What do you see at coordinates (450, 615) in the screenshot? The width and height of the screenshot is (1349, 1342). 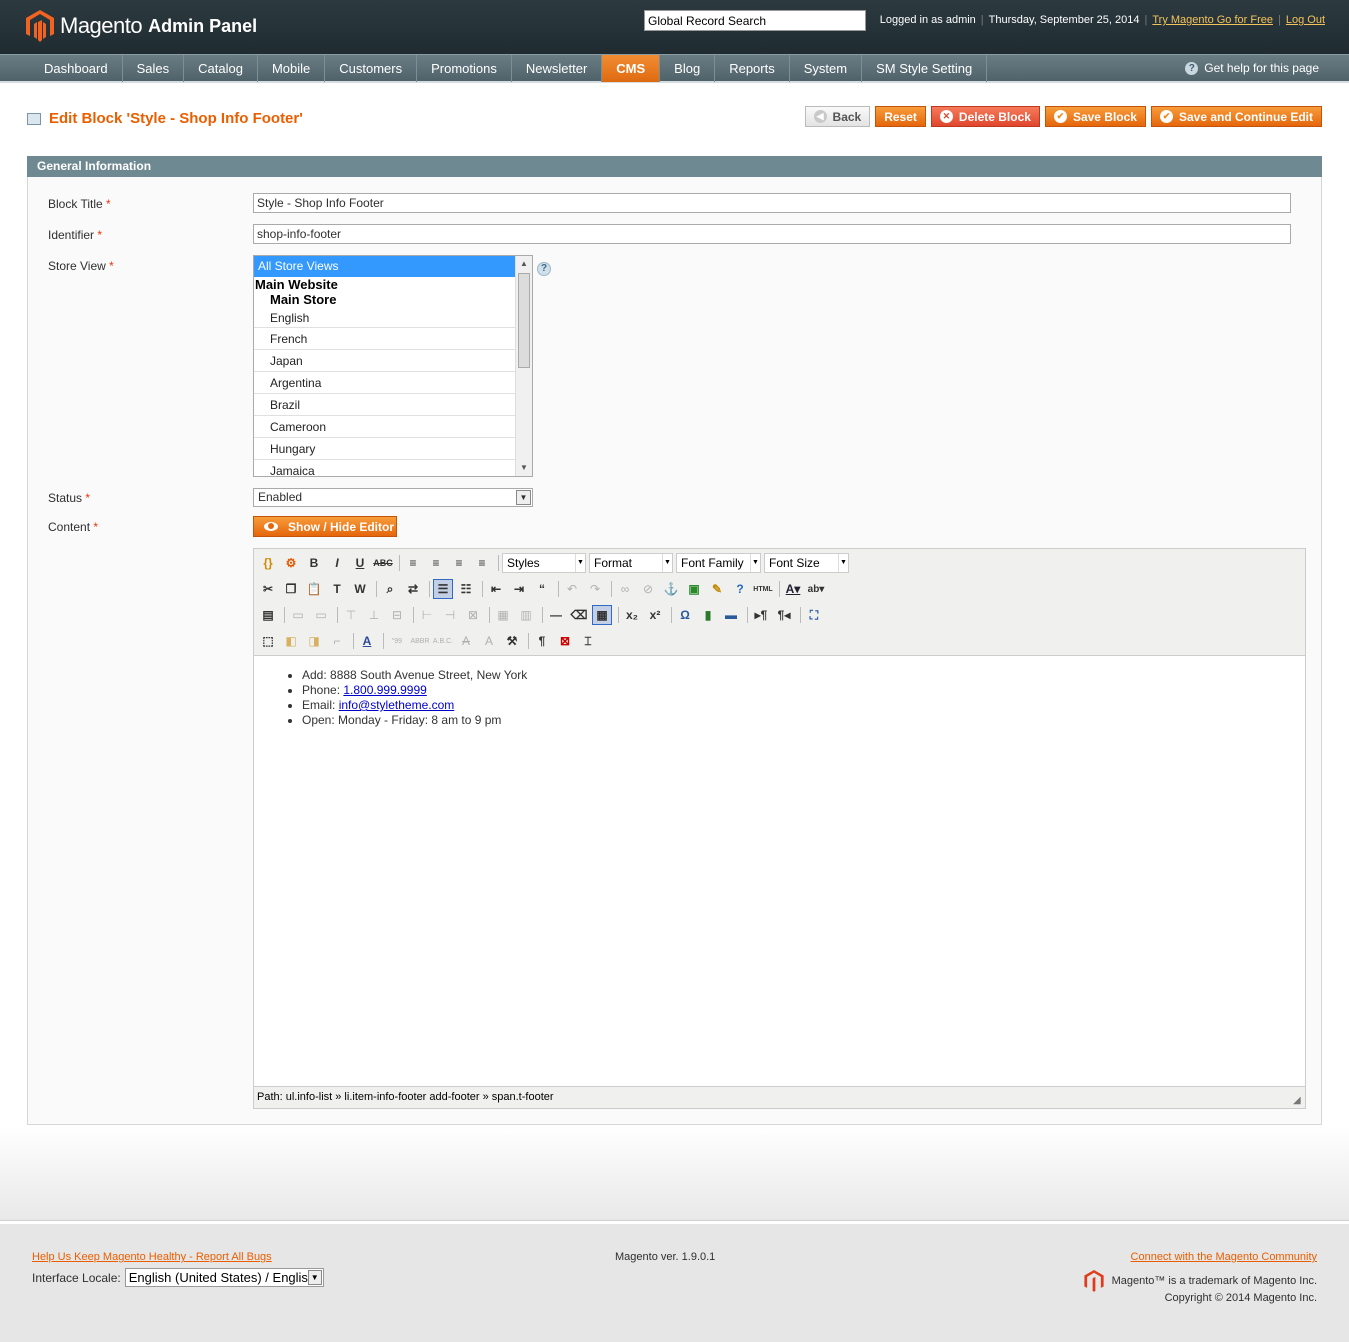 I see `insert-col-after-icon: ⊣` at bounding box center [450, 615].